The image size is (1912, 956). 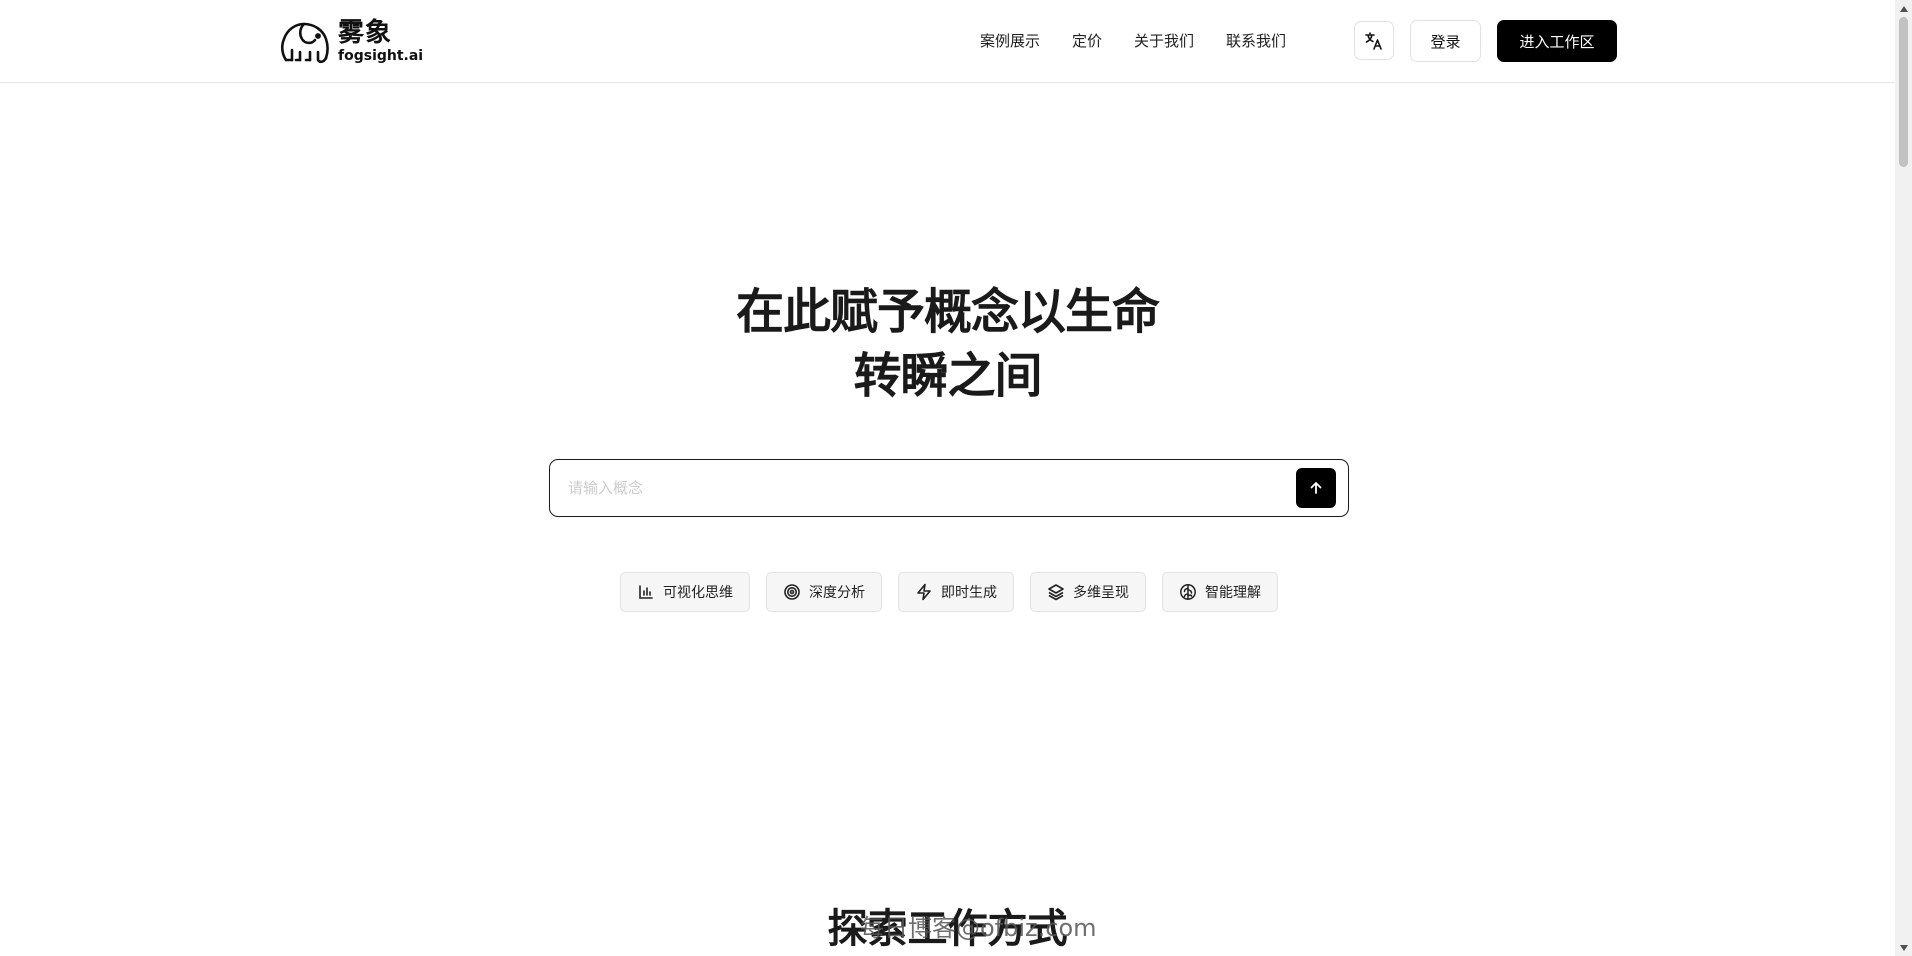 I want to click on scroll-up-arrow-icon, so click(x=1903, y=8).